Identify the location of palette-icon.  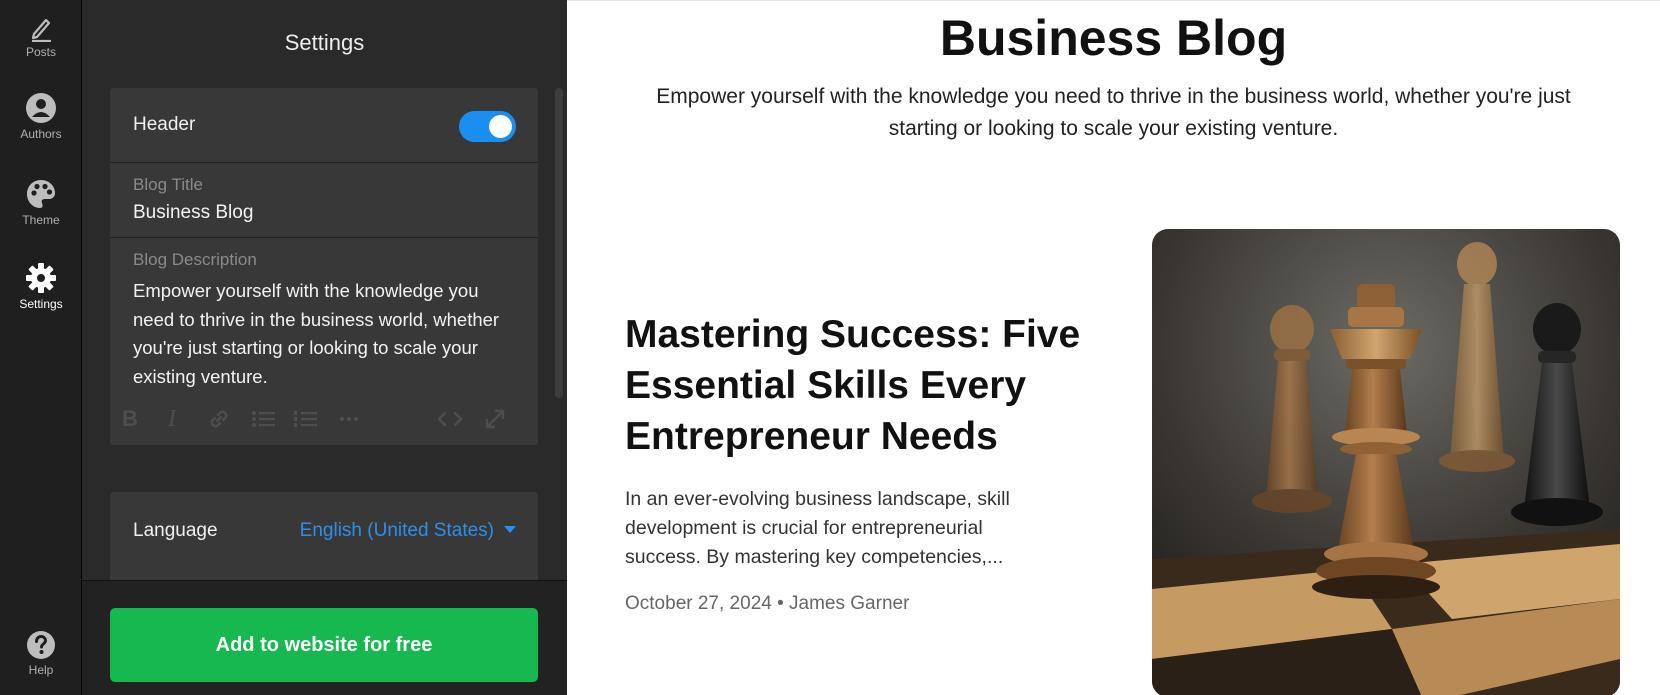
(41, 194).